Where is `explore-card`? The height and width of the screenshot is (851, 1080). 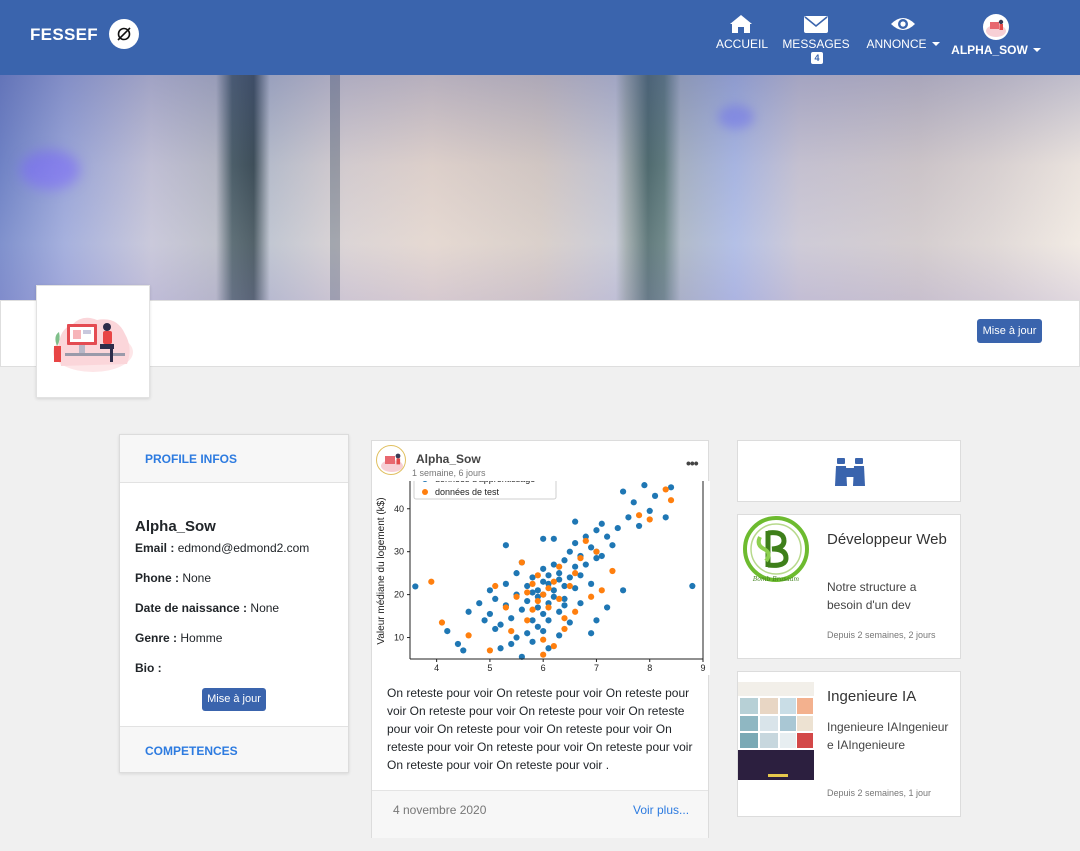 explore-card is located at coordinates (849, 471).